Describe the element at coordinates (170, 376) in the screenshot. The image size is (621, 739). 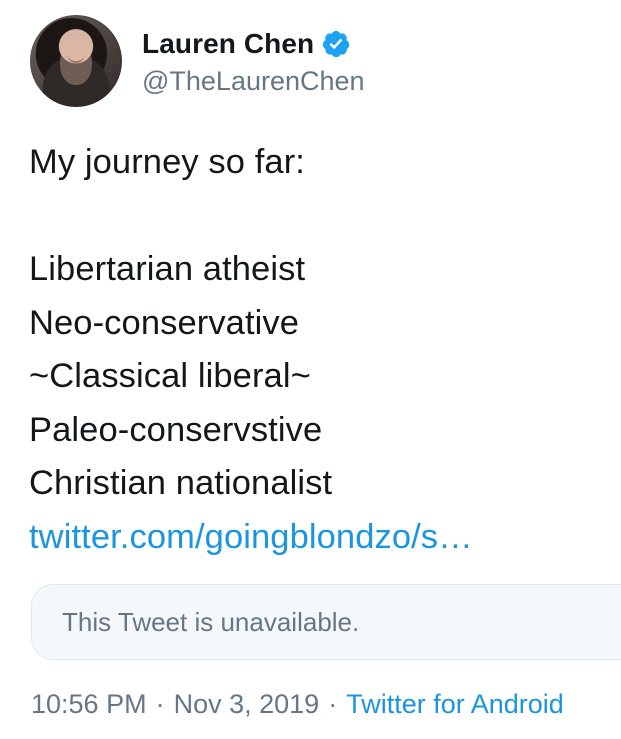
I see `tweet-line: ~Classical liberal~` at that location.